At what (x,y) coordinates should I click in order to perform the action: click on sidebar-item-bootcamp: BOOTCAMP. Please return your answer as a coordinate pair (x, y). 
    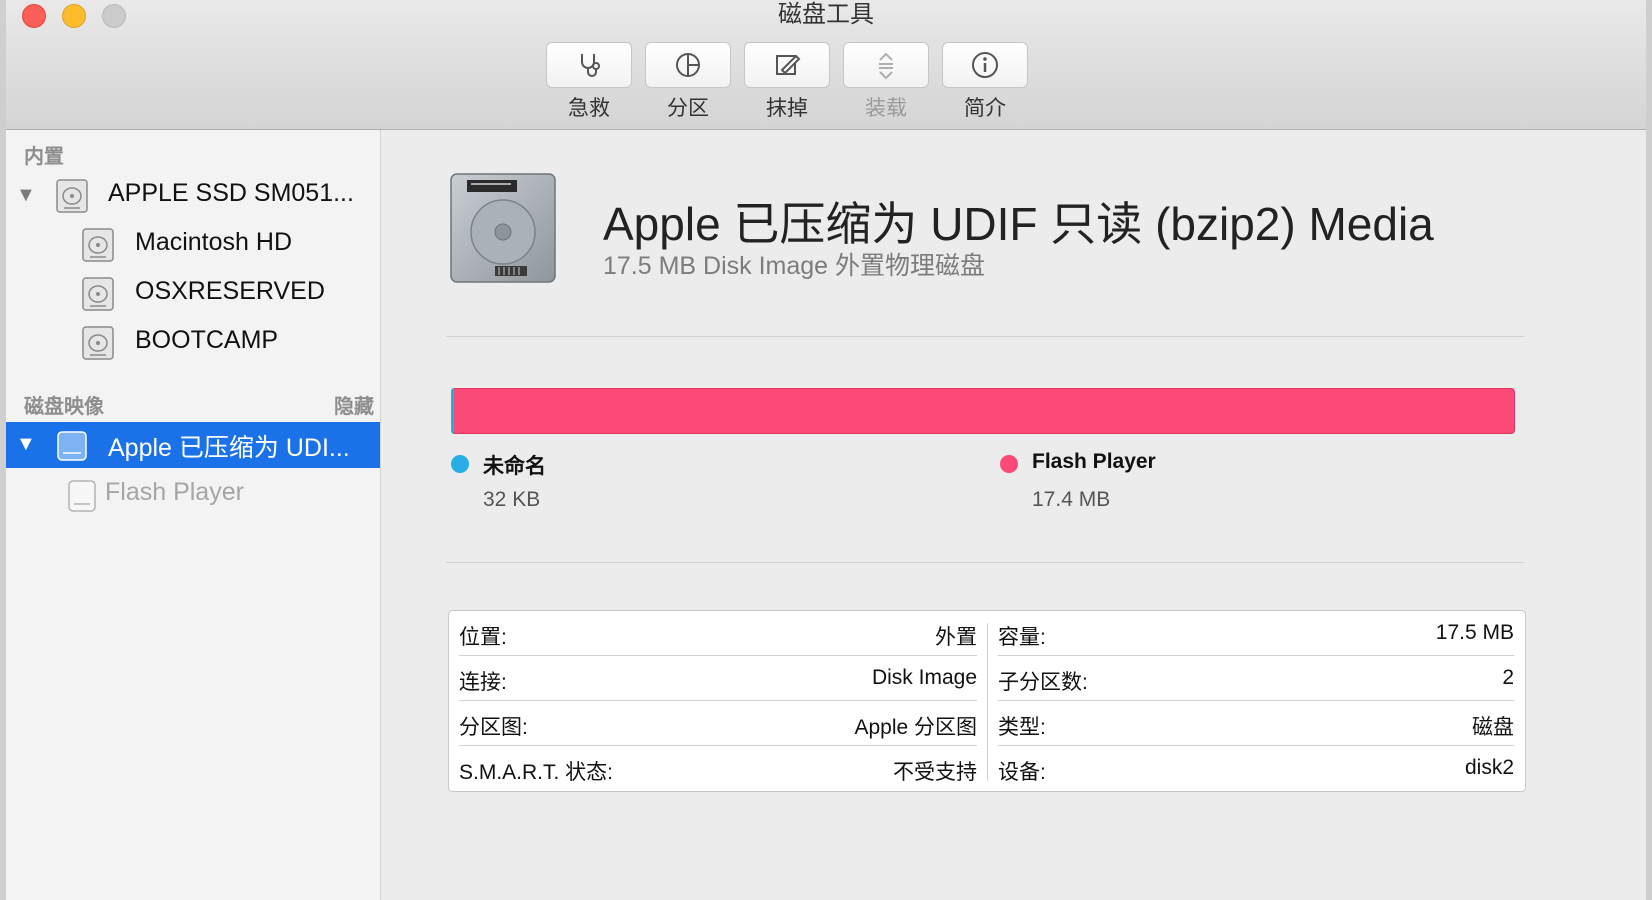
    Looking at the image, I should click on (193, 343).